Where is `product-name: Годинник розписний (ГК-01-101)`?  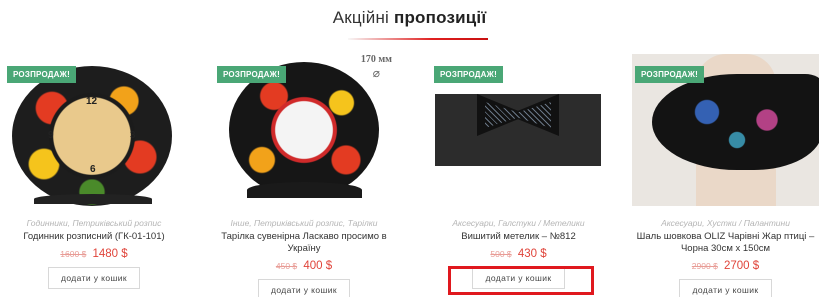 product-name: Годинник розписний (ГК-01-101) is located at coordinates (94, 237).